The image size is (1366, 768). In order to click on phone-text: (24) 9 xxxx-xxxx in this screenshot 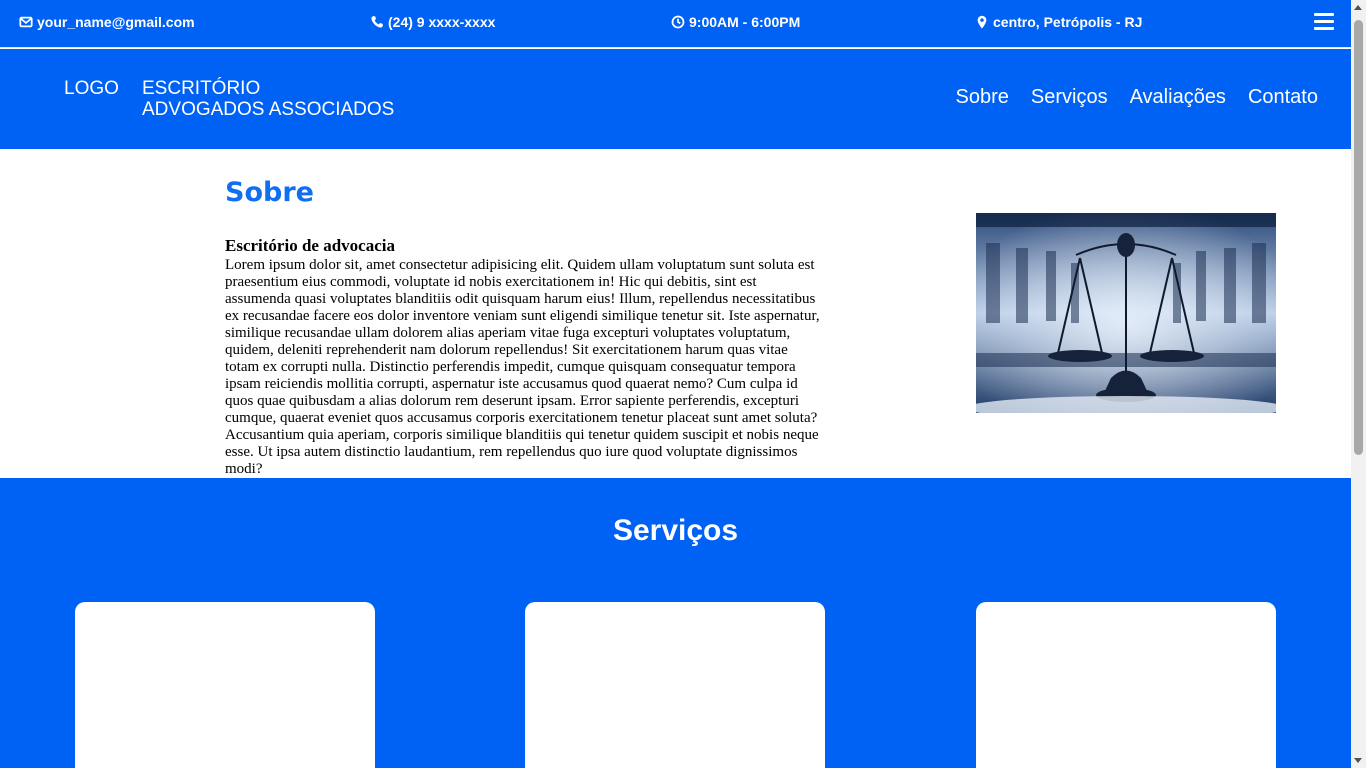, I will do `click(442, 22)`.